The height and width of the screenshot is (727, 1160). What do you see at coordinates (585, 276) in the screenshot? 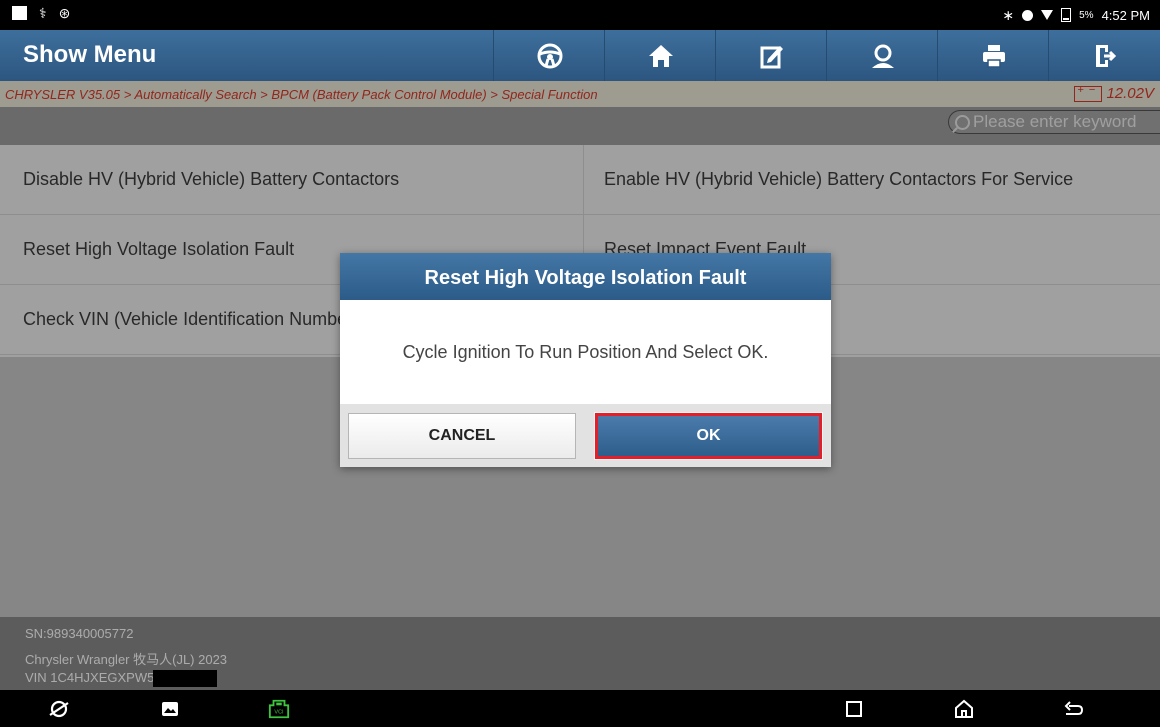
I see `dialog-title: Reset High Voltage Isolation Fault` at bounding box center [585, 276].